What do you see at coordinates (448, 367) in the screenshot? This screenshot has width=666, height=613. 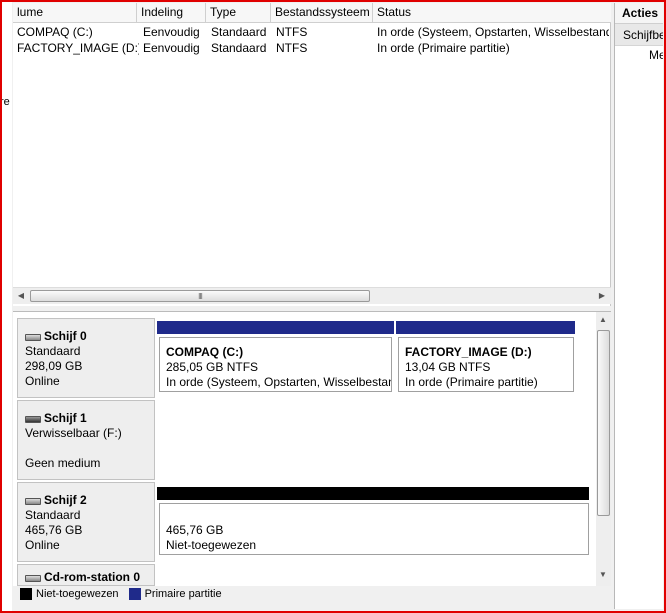 I see `partition-size: 13,04 GB NTFS` at bounding box center [448, 367].